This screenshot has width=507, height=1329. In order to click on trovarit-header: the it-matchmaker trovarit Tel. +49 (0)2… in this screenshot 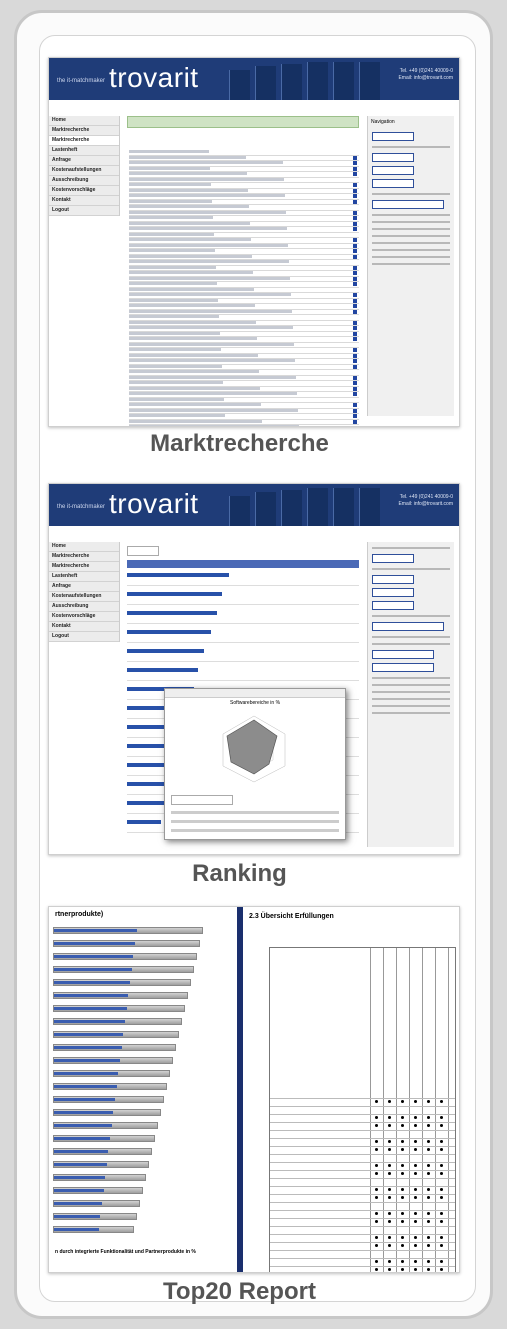, I will do `click(254, 505)`.